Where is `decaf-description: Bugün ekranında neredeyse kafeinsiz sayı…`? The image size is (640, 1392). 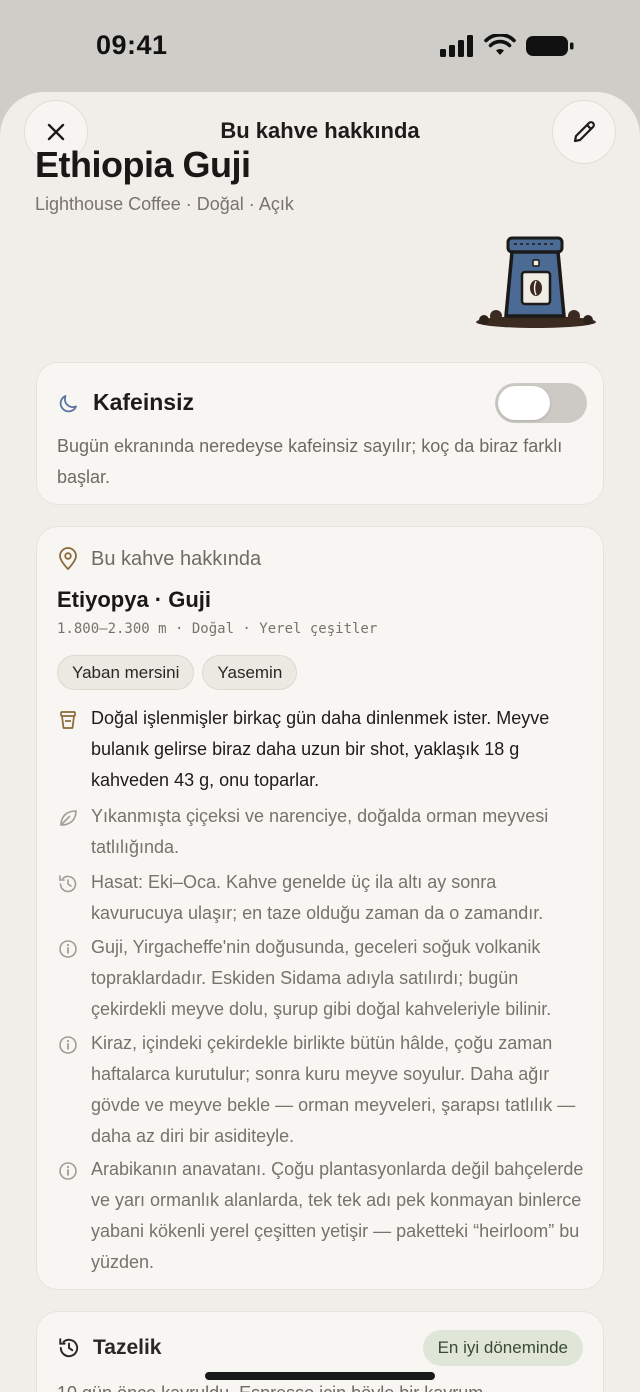 decaf-description: Bugün ekranında neredeyse kafeinsiz sayı… is located at coordinates (310, 461).